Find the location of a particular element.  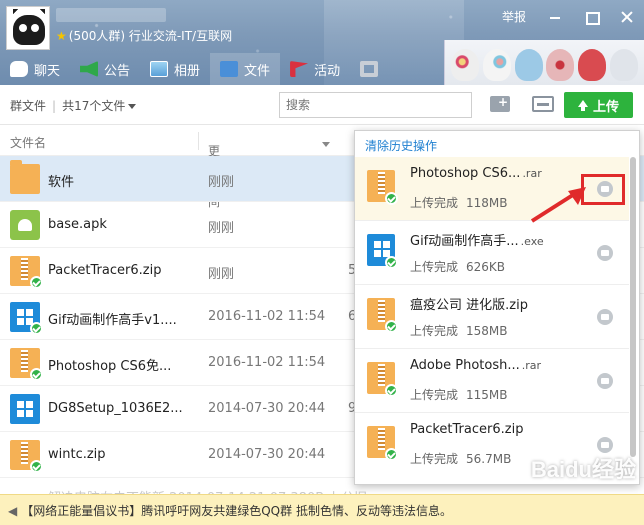

tab-album: 相册 is located at coordinates (175, 69).